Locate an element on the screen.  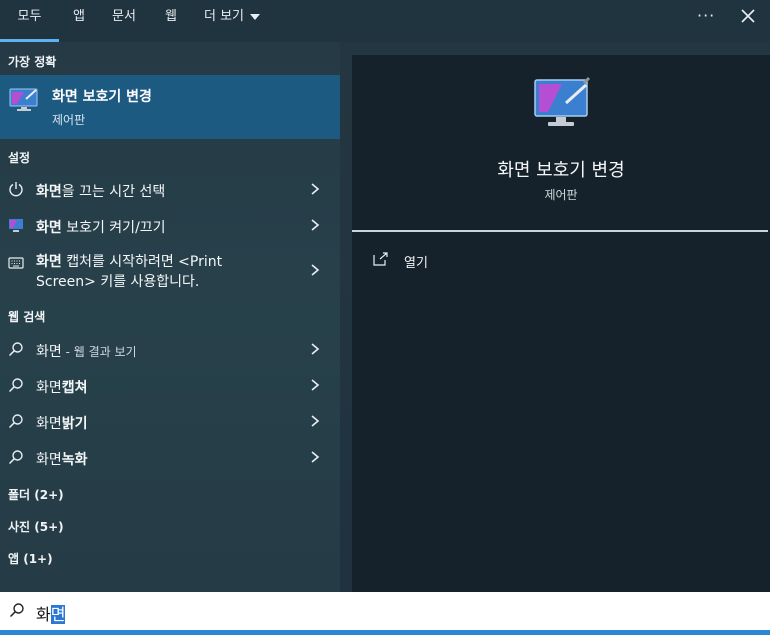
tab-apps: 앱 is located at coordinates (79, 21).